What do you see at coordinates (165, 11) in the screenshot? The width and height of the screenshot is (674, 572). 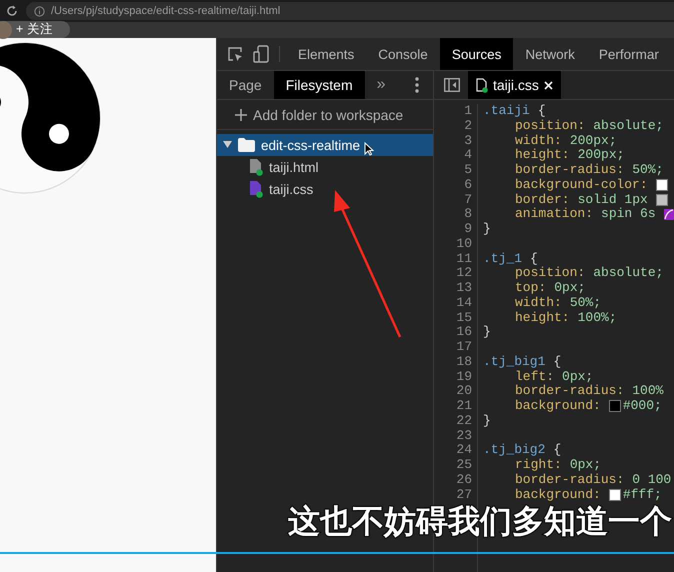 I see `url-text: /Users/pj/studyspace/edit-css-realtime/taiji.html` at bounding box center [165, 11].